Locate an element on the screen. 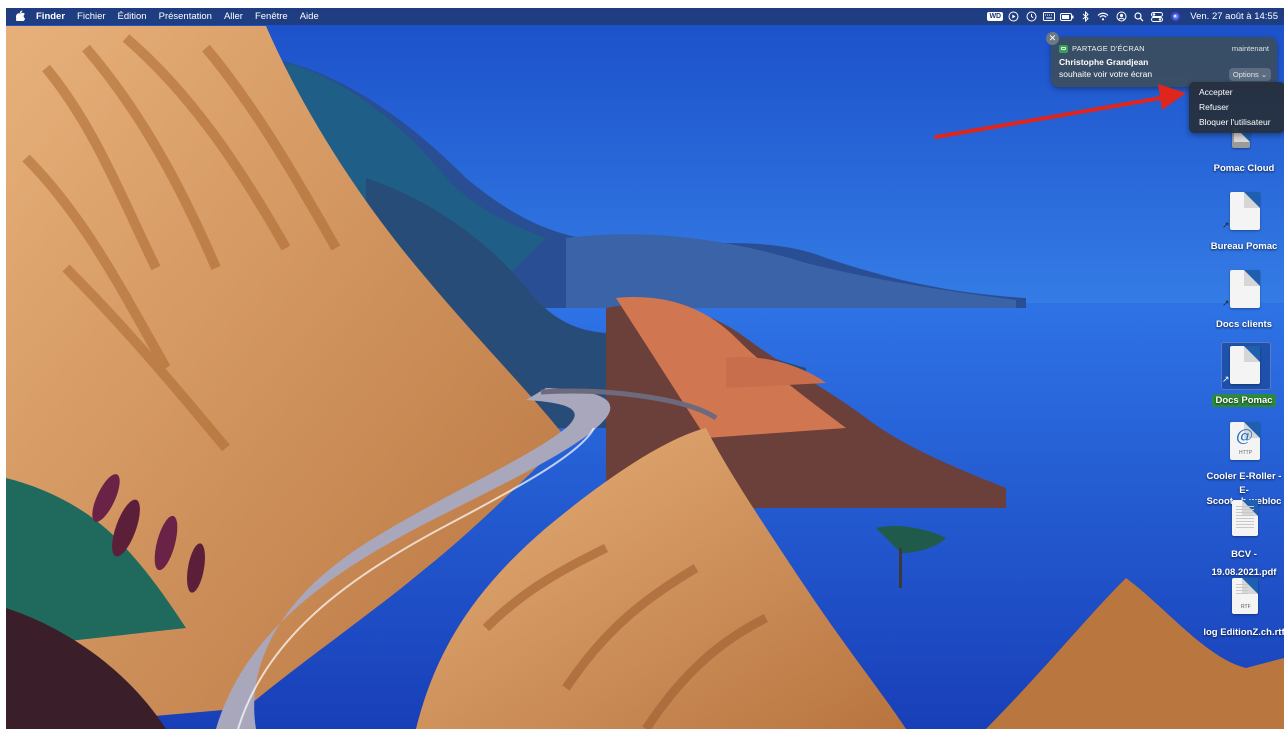 Image resolution: width=1284 pixels, height=729 pixels. menu-presentation: Présentation is located at coordinates (185, 16).